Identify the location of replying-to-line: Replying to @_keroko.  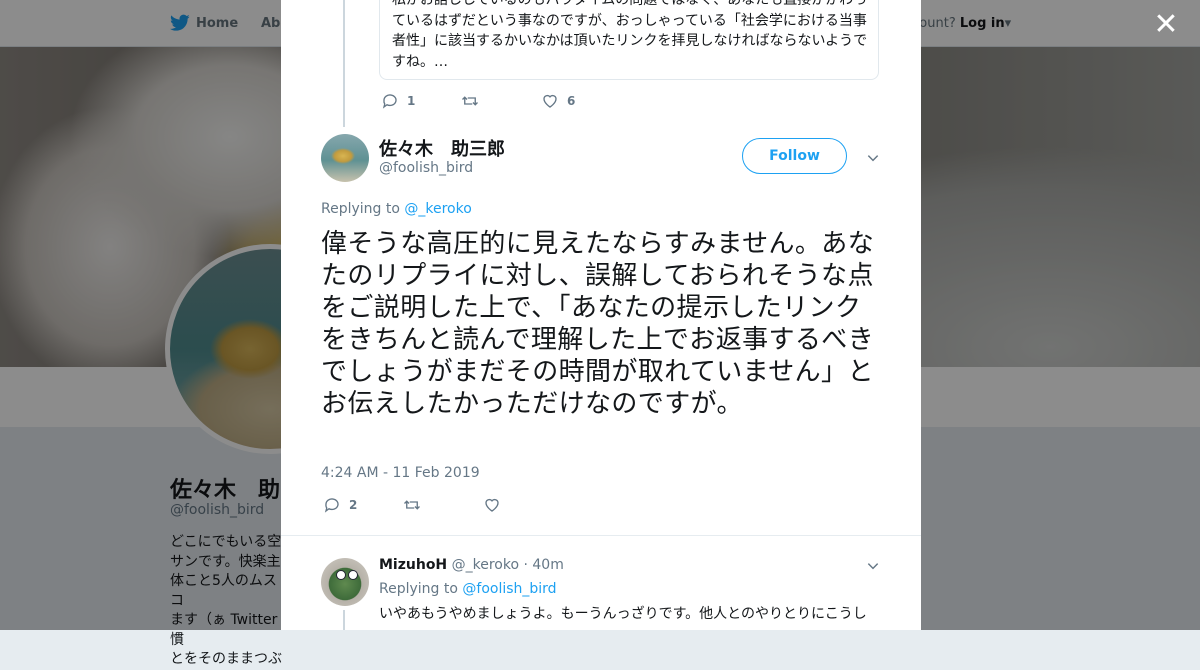
(396, 209).